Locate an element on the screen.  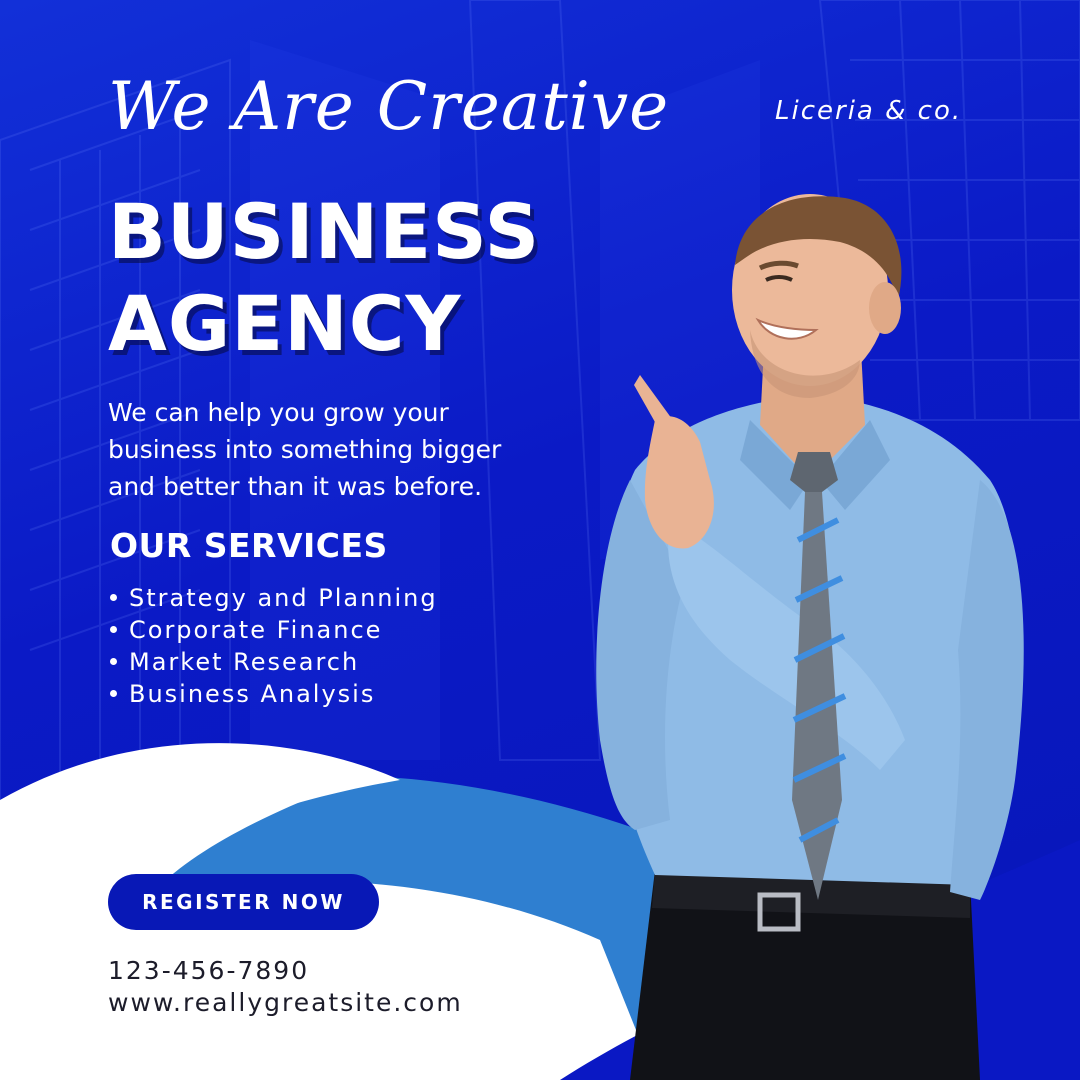
service-item: Business Analysis is located at coordinates (273, 694).